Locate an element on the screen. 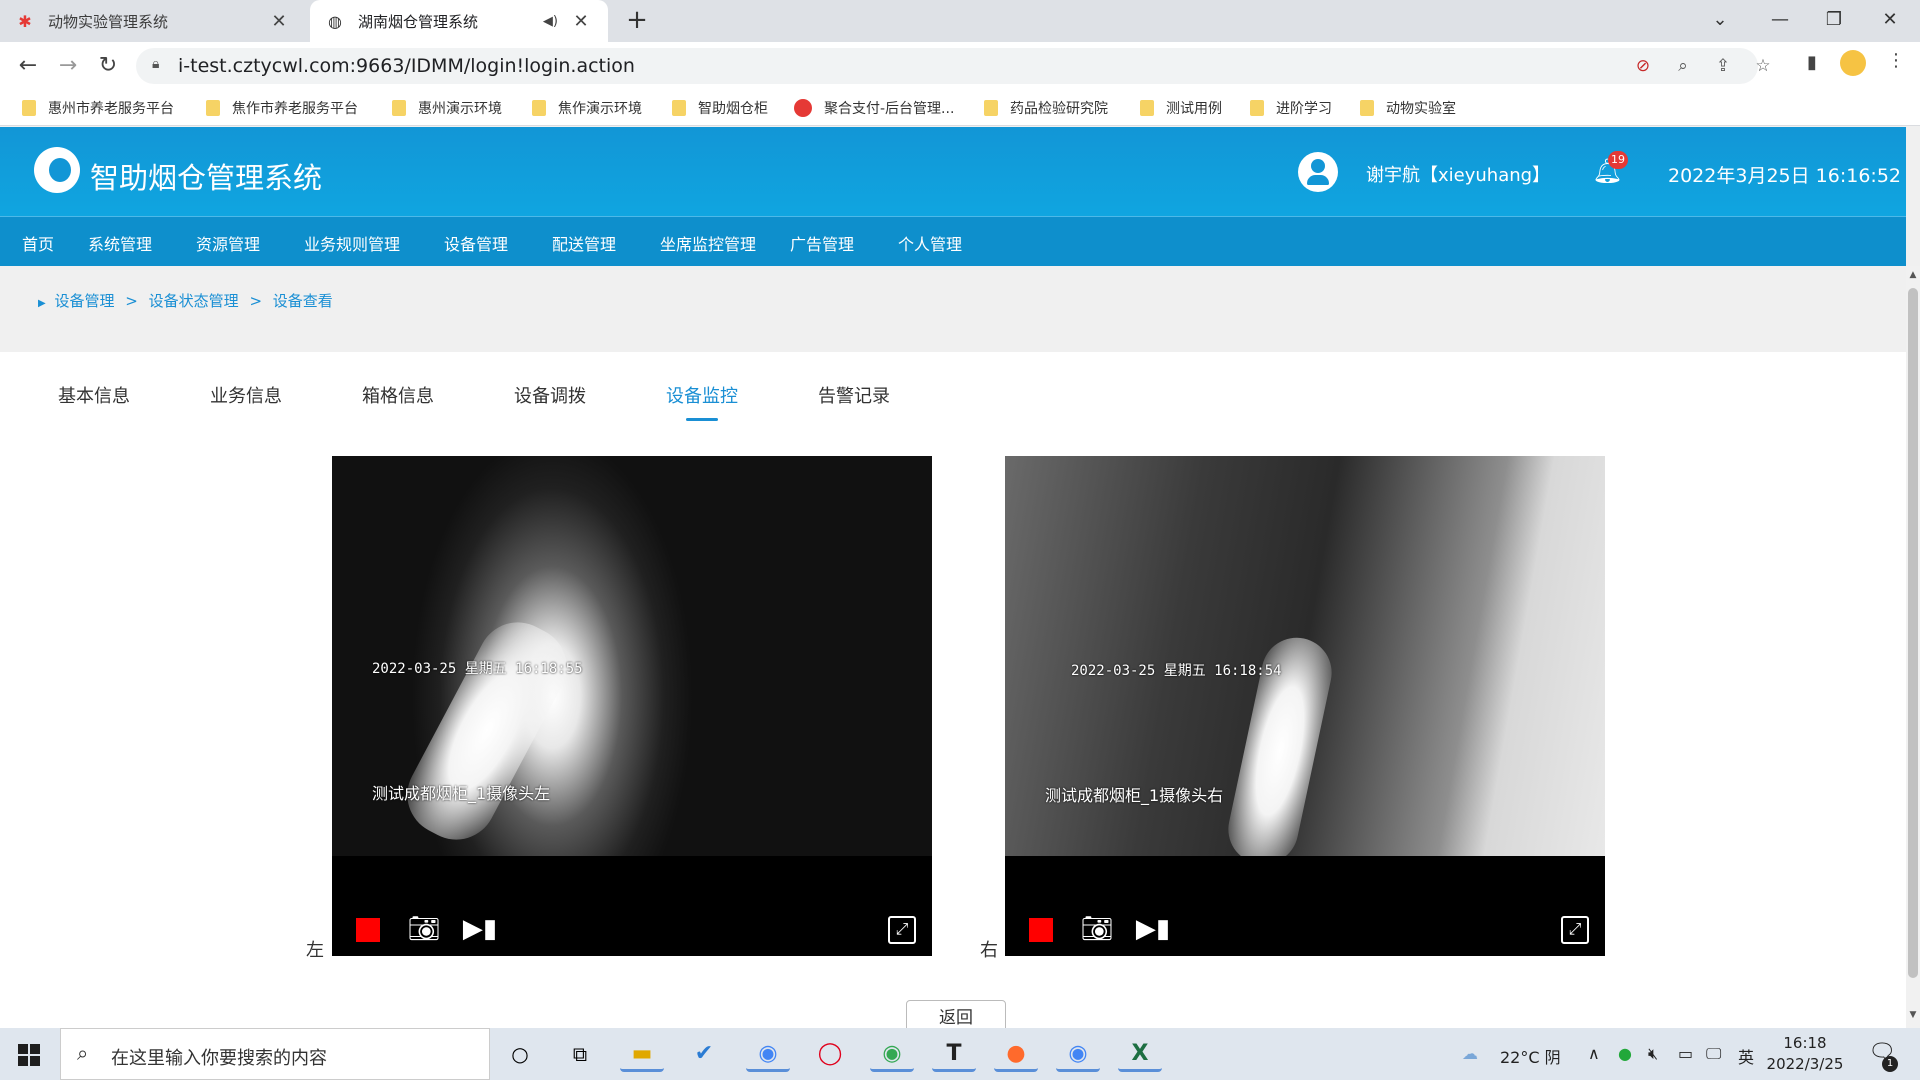 The width and height of the screenshot is (1920, 1080). close-window-button: ✕ is located at coordinates (1890, 21).